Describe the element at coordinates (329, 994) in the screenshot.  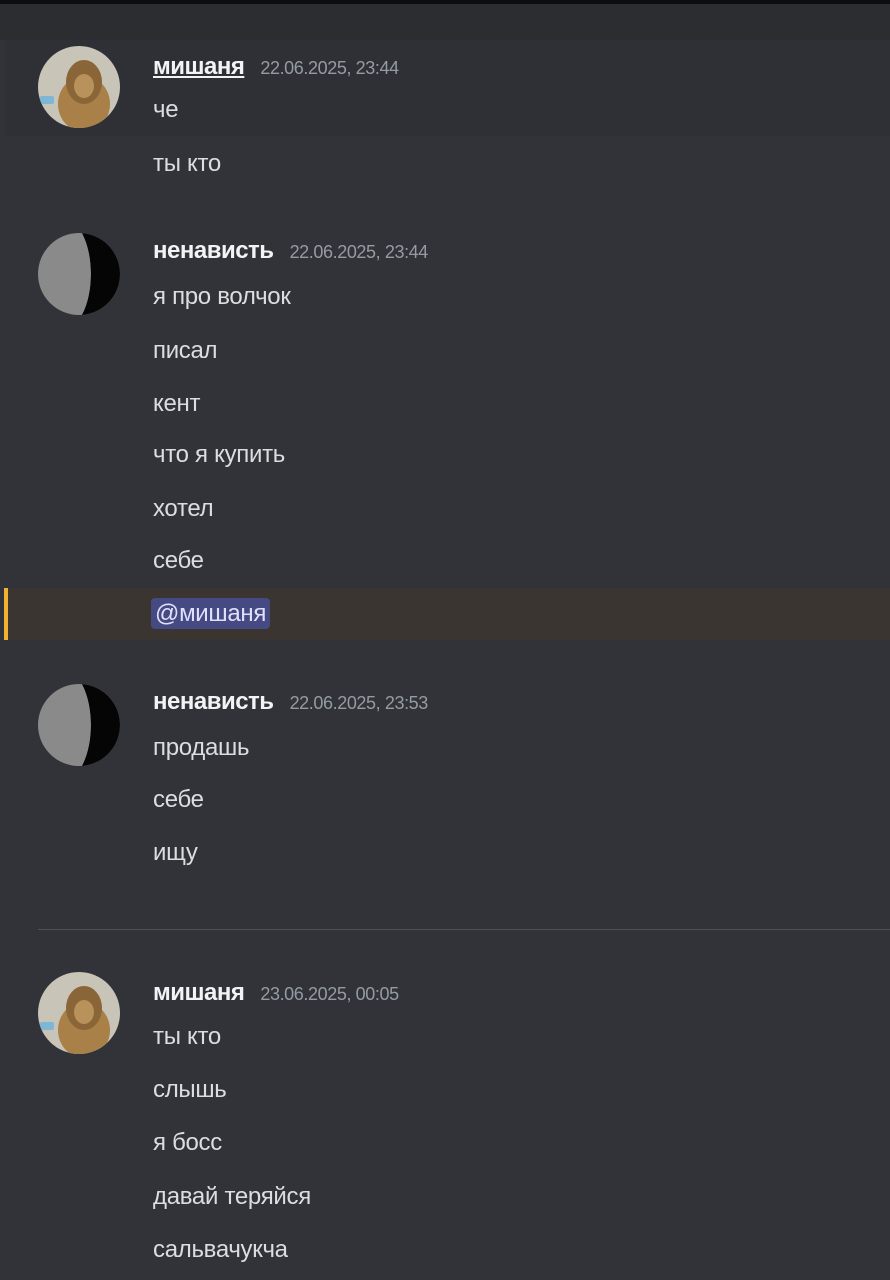
I see `timestamp: 23.06.2025, 00:05` at that location.